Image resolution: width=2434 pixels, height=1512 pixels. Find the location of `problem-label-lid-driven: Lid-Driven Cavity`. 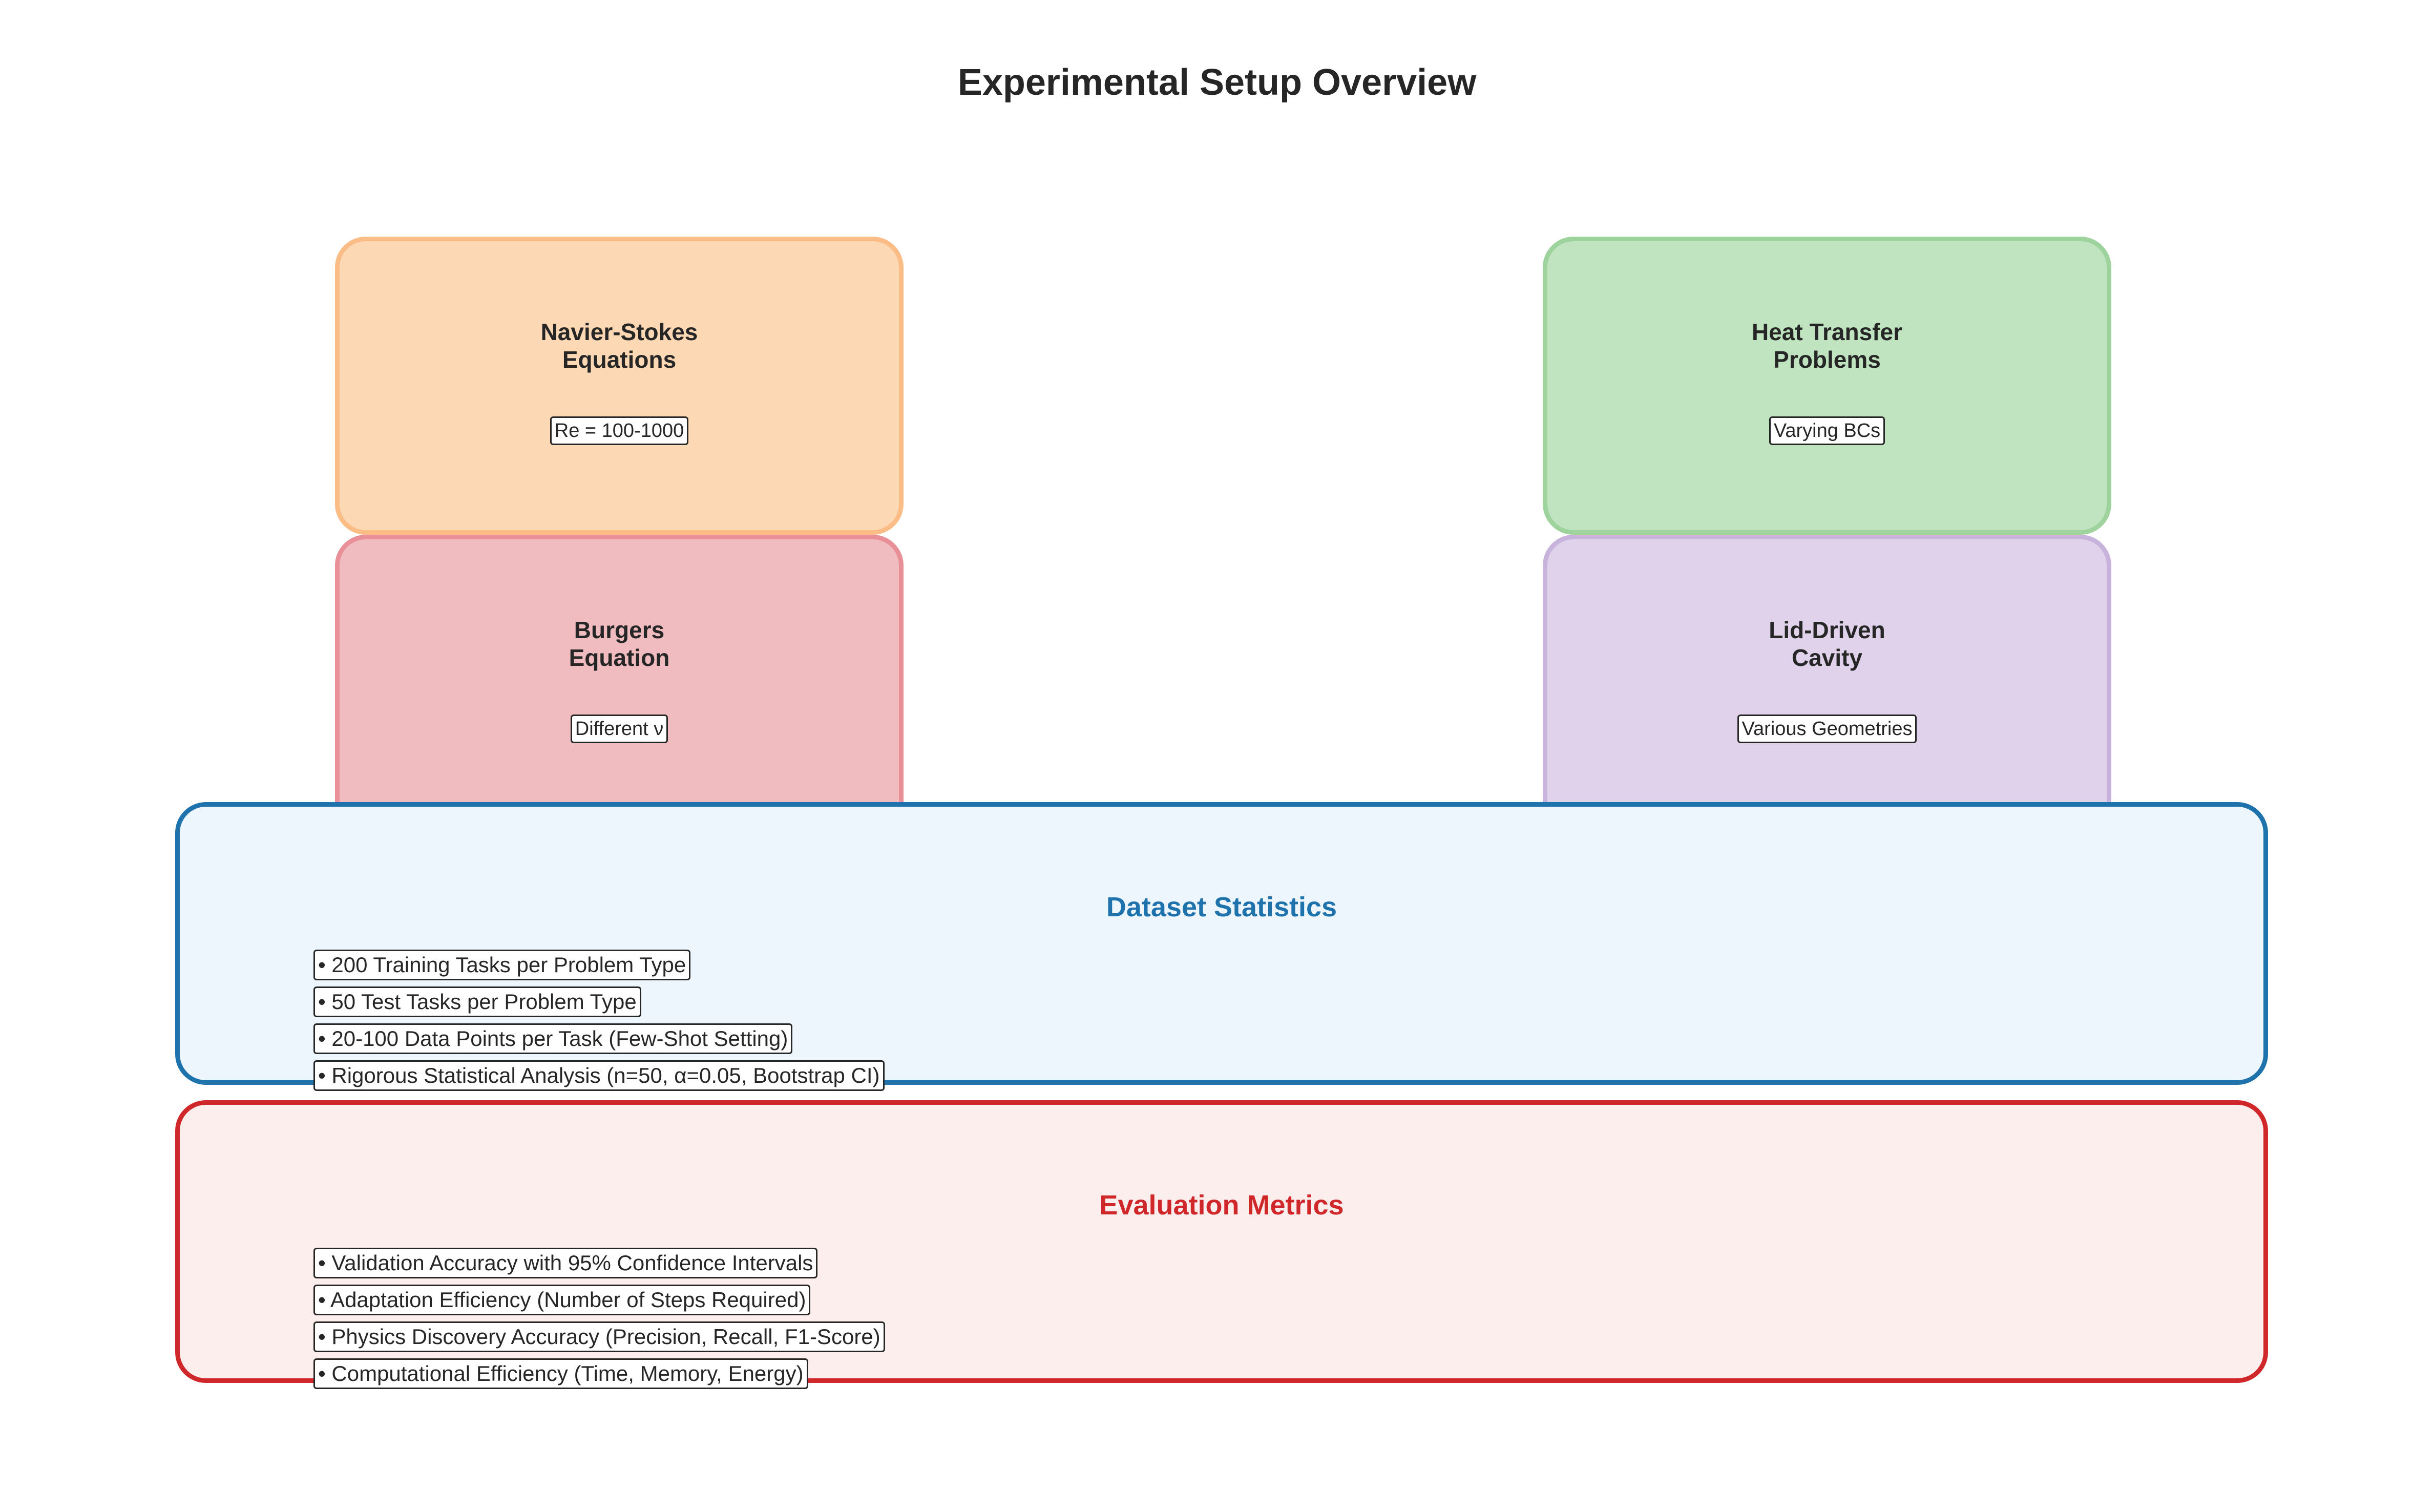

problem-label-lid-driven: Lid-Driven Cavity is located at coordinates (1827, 644).